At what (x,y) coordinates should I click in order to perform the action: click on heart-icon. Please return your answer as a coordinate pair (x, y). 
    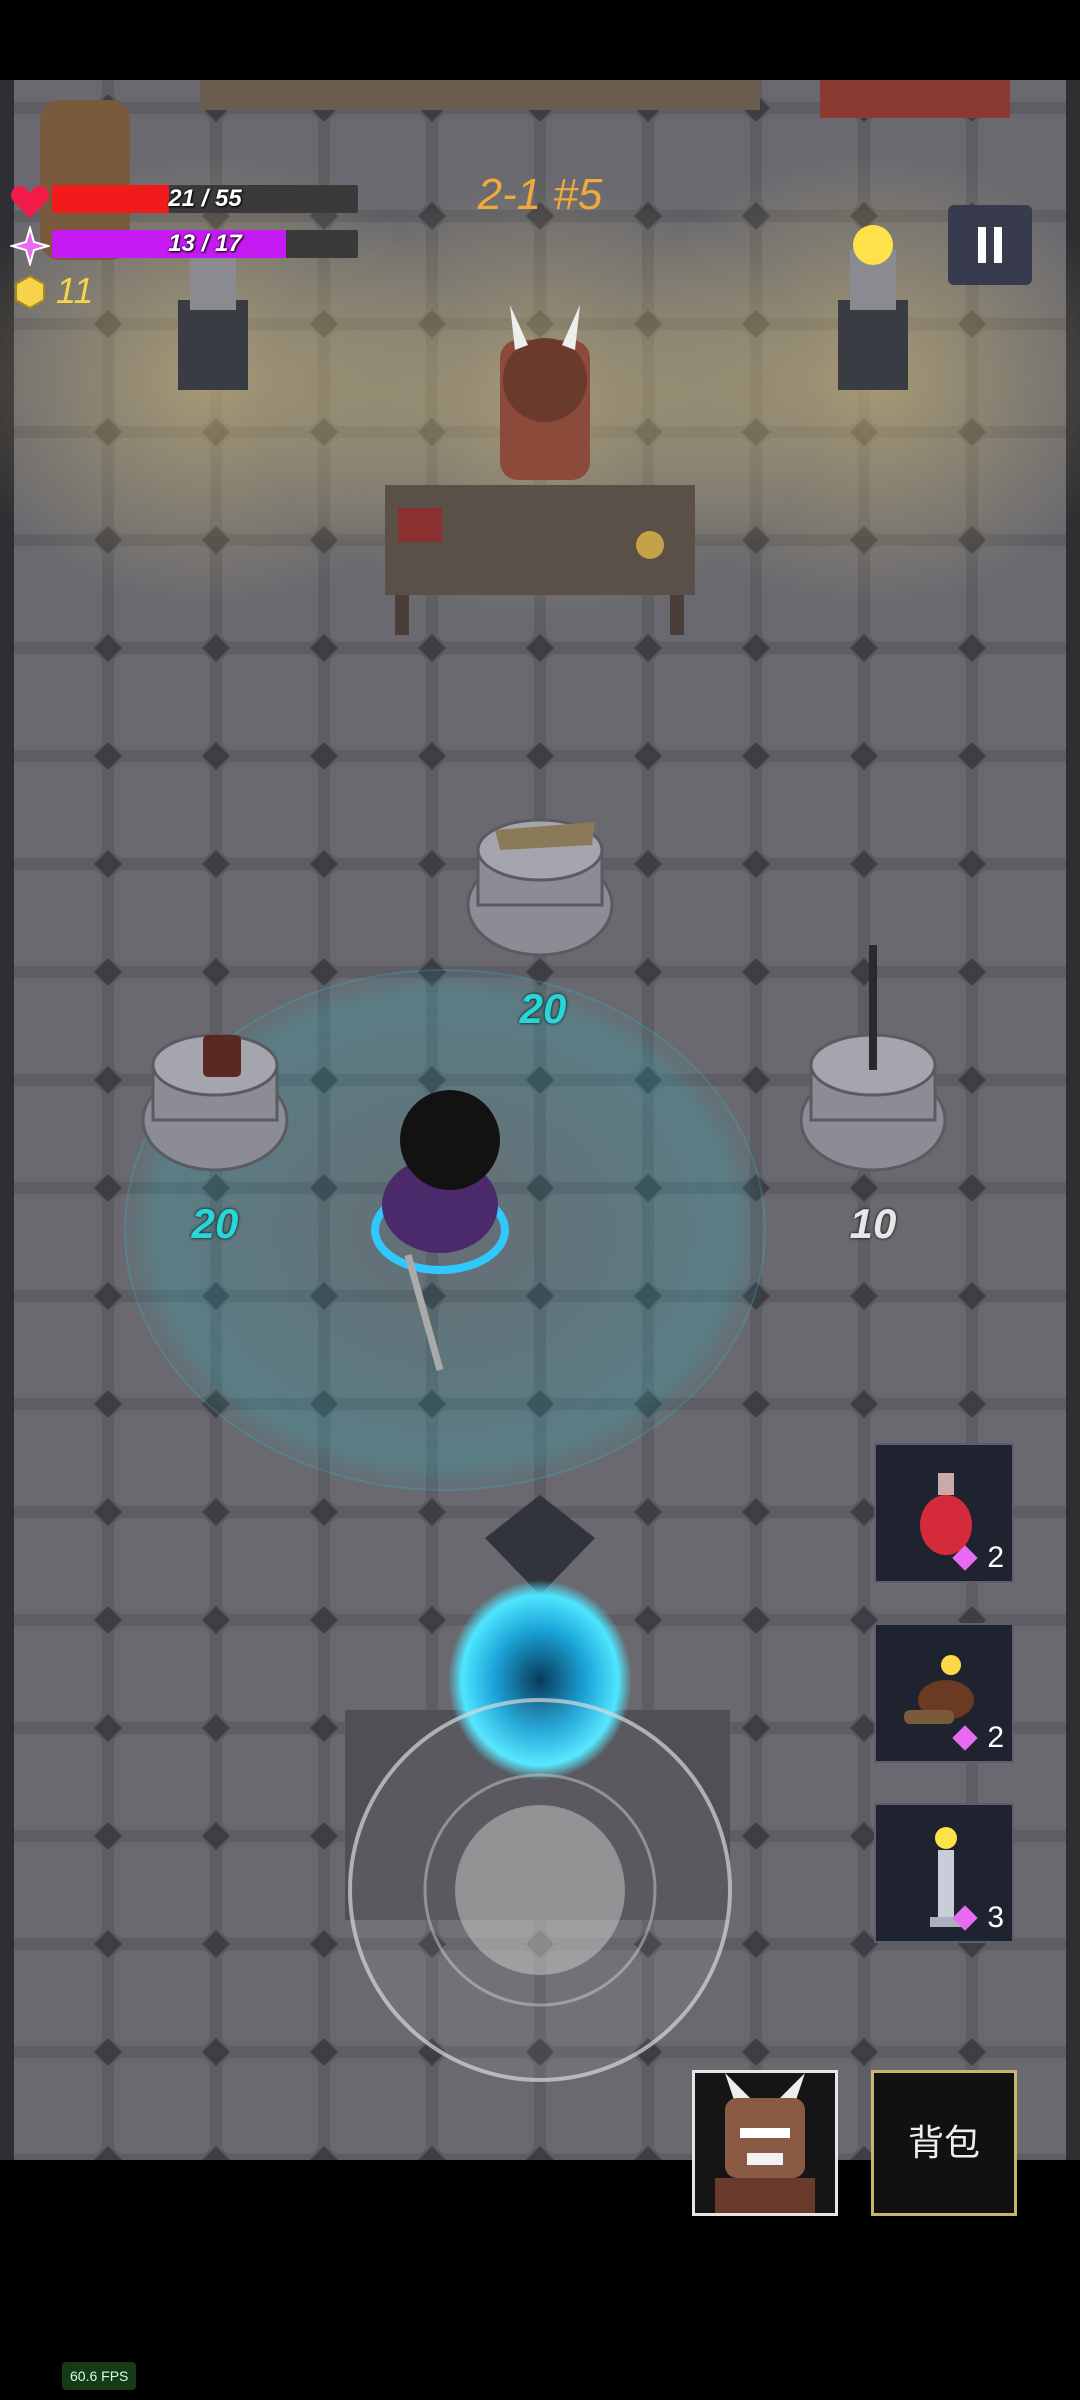
    Looking at the image, I should click on (30, 202).